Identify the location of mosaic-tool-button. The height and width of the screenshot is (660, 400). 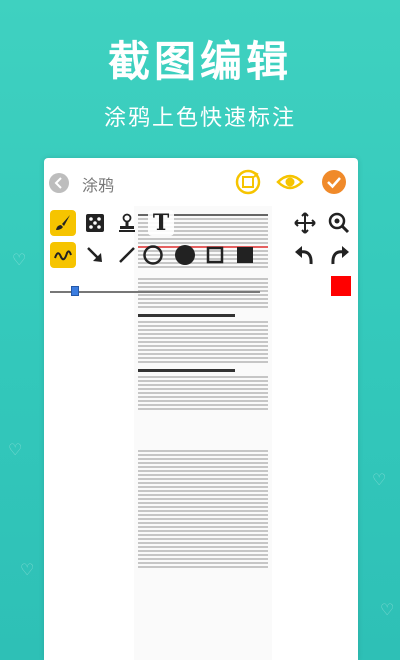
(95, 223).